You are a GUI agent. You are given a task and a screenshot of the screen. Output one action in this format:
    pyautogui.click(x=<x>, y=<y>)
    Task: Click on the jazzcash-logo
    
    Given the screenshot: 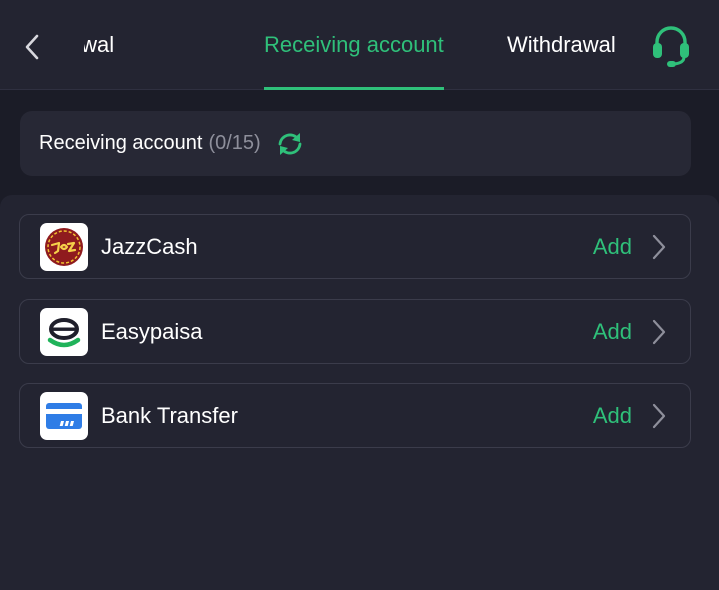 What is the action you would take?
    pyautogui.click(x=64, y=247)
    